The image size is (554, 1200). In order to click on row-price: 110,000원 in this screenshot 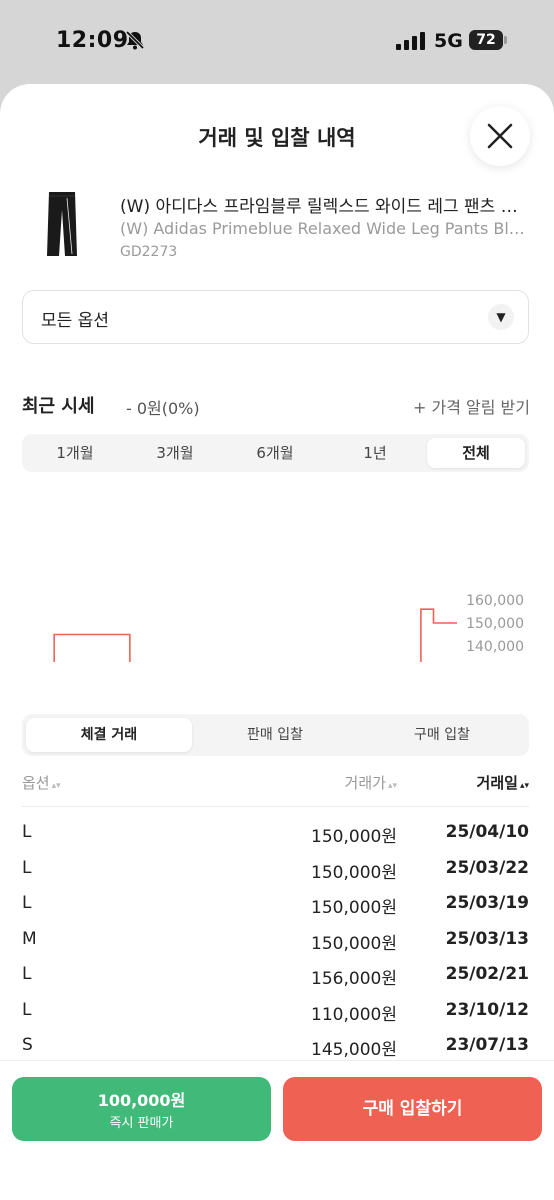, I will do `click(354, 1014)`.